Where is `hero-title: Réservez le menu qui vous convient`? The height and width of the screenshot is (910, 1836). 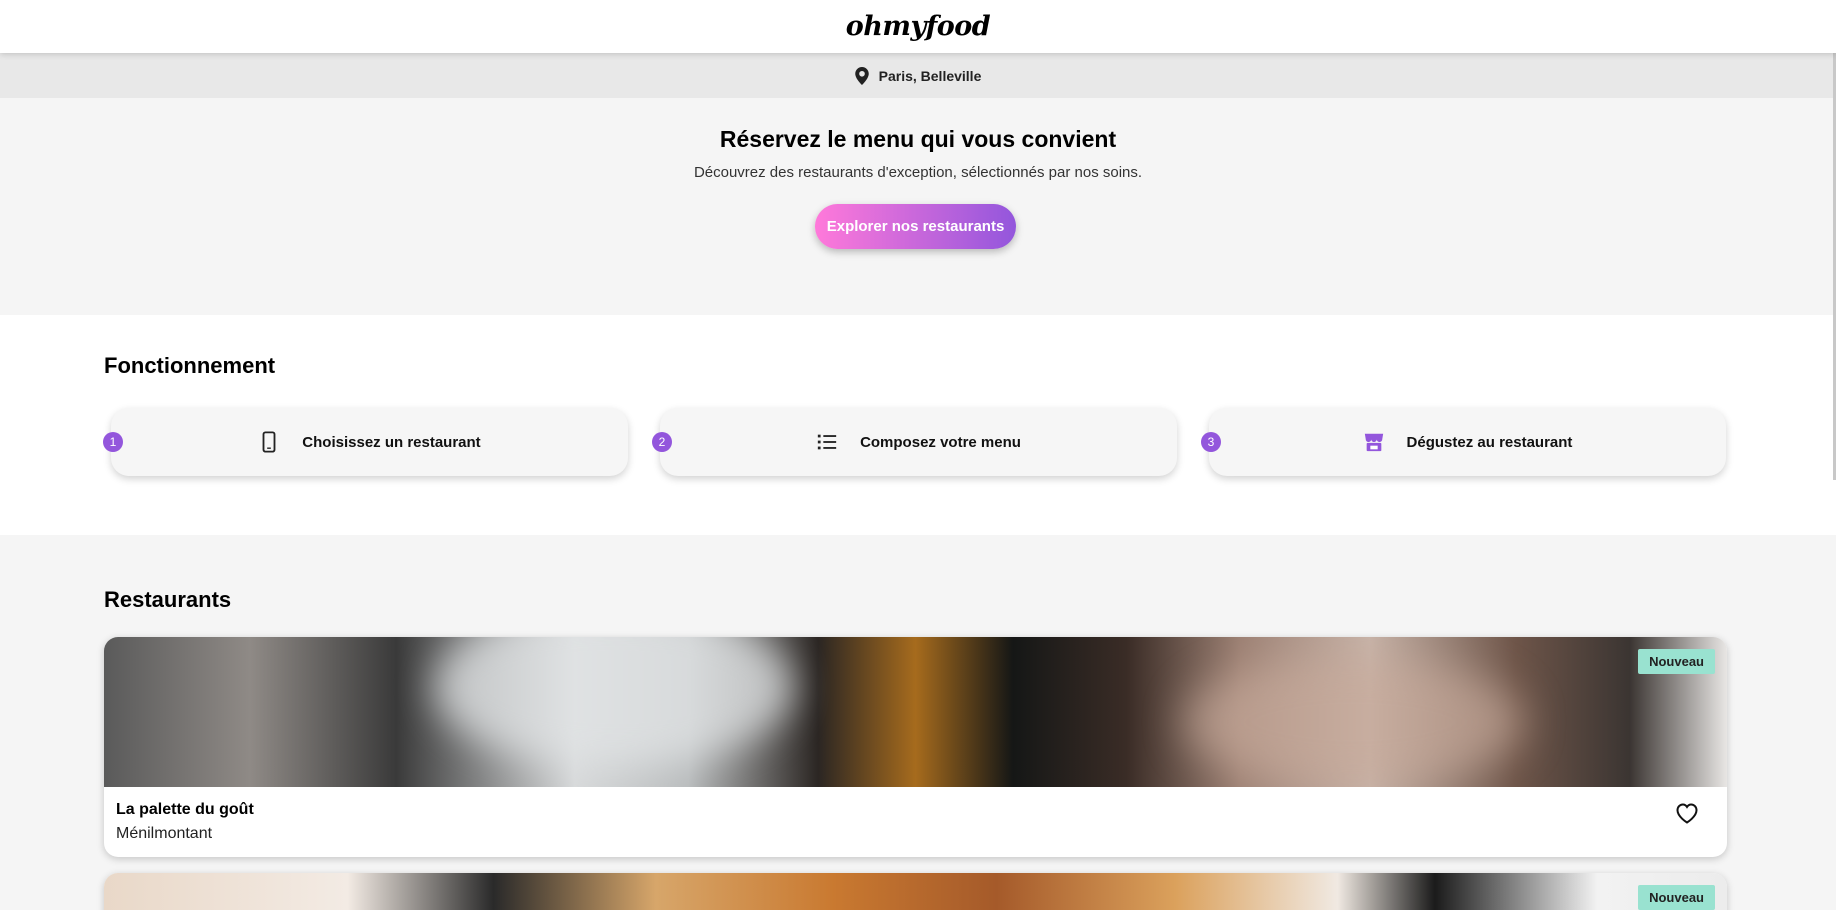 hero-title: Réservez le menu qui vous convient is located at coordinates (918, 139).